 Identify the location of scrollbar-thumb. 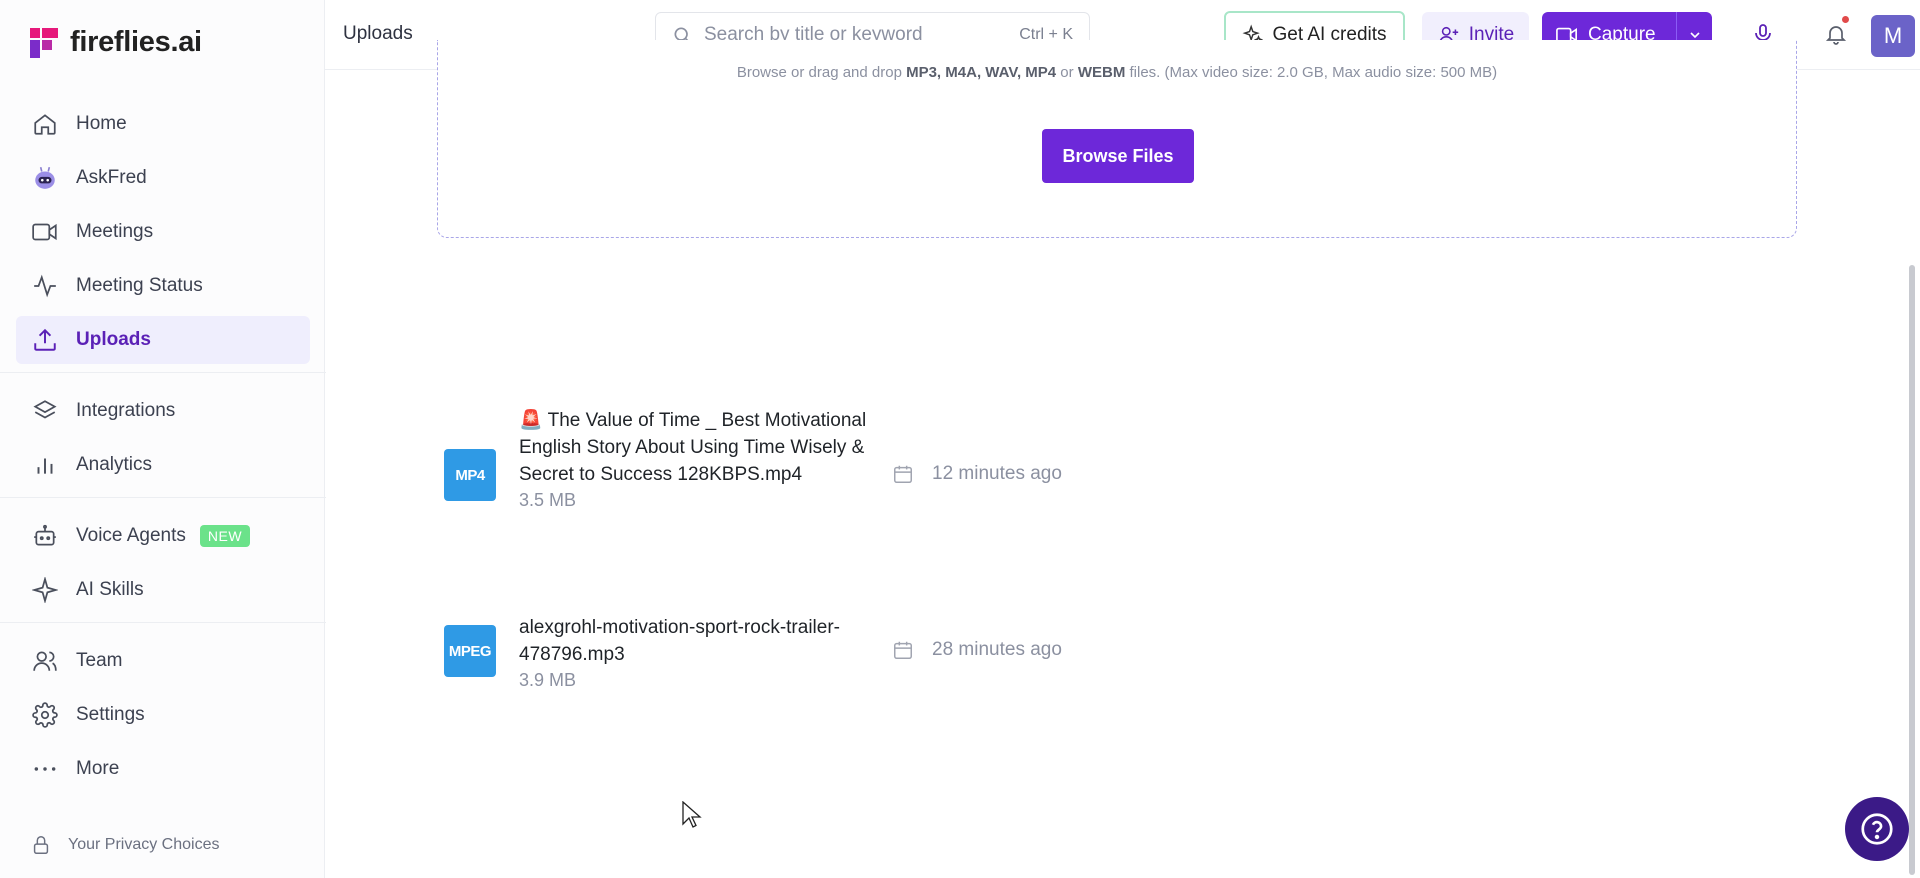
(1912, 570).